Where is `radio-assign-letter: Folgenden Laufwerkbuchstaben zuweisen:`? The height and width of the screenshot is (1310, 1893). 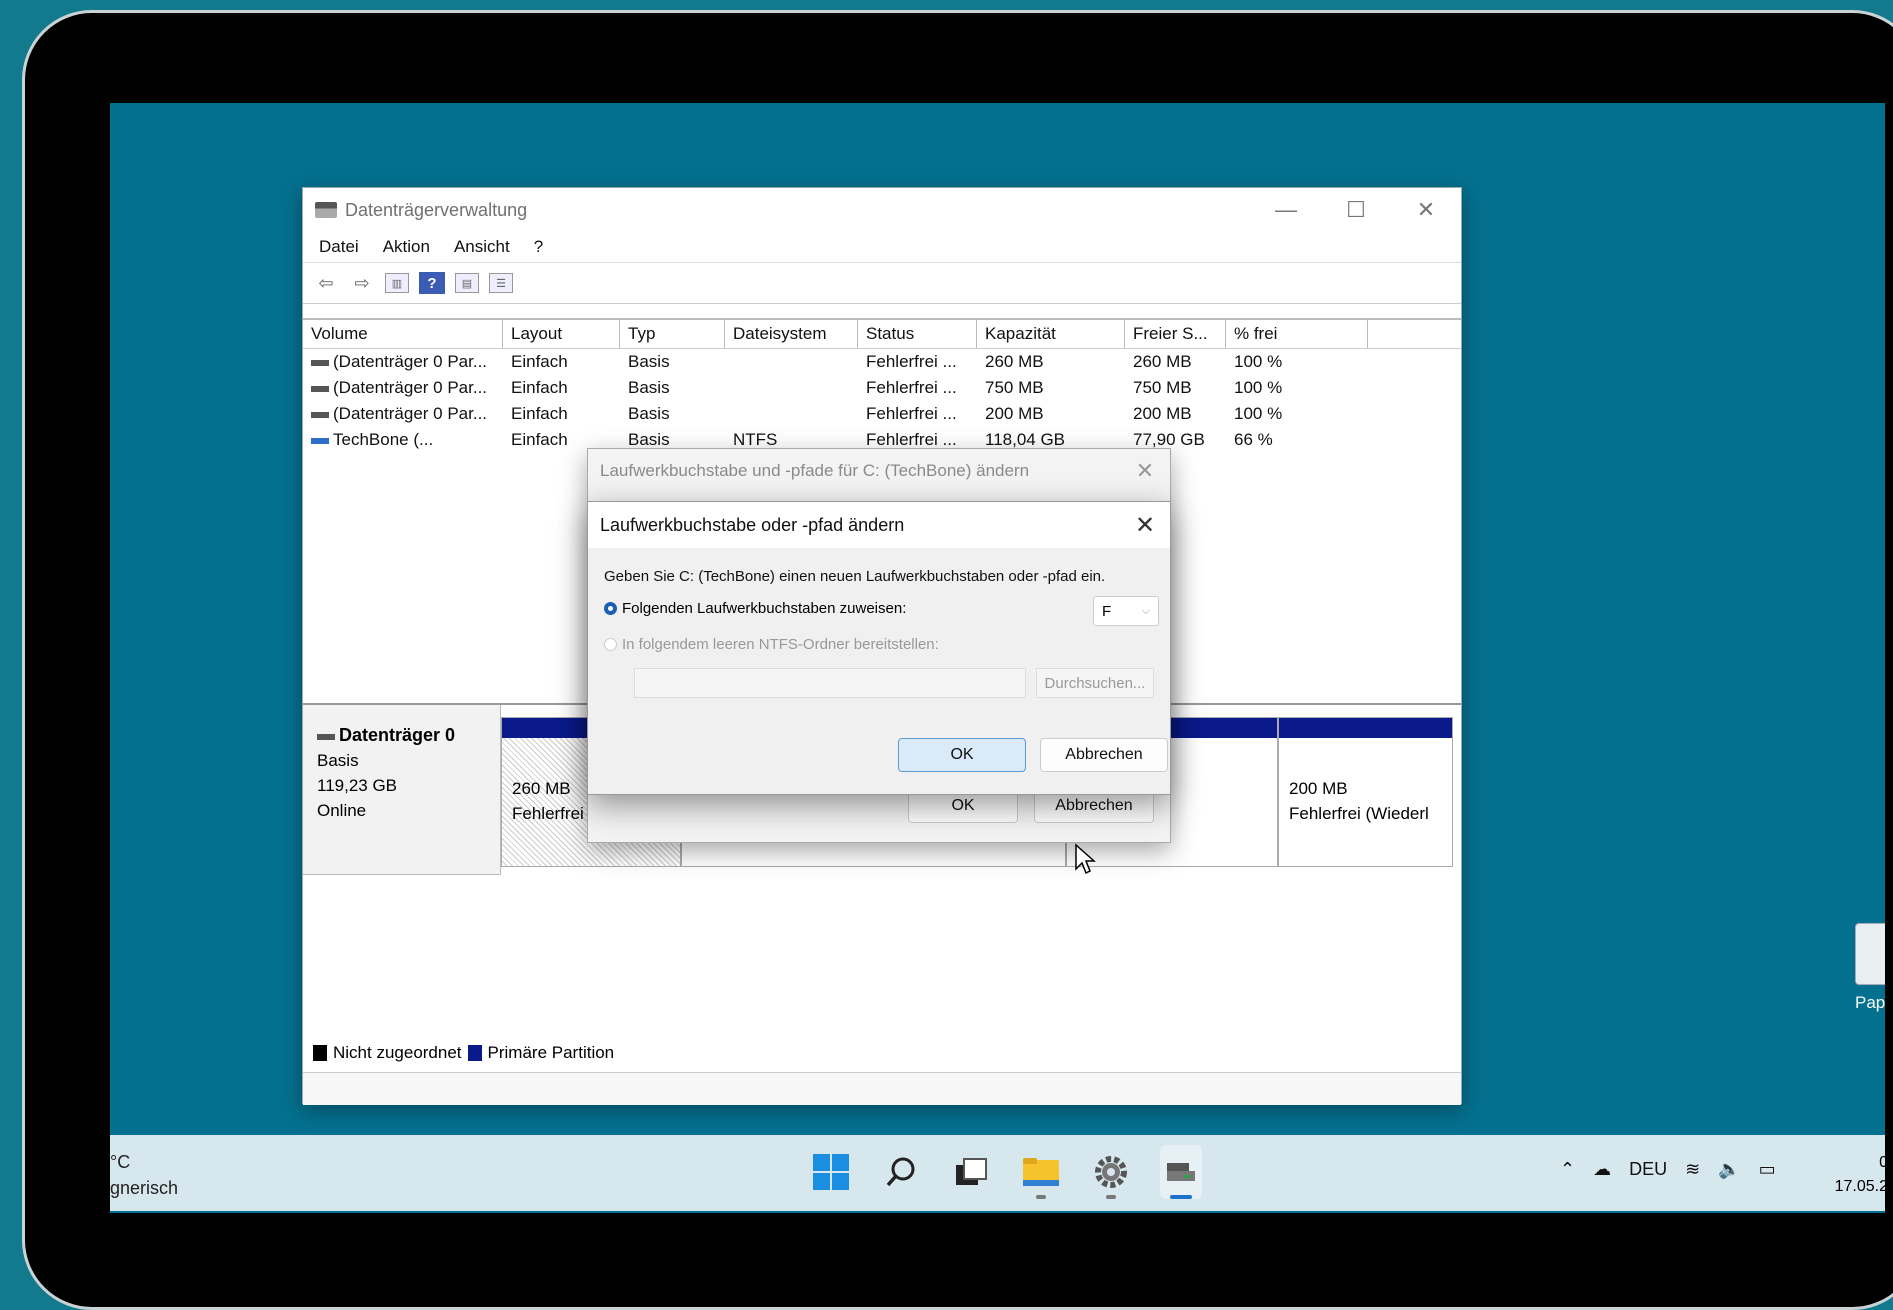
radio-assign-letter: Folgenden Laufwerkbuchstaben zuweisen: is located at coordinates (755, 608).